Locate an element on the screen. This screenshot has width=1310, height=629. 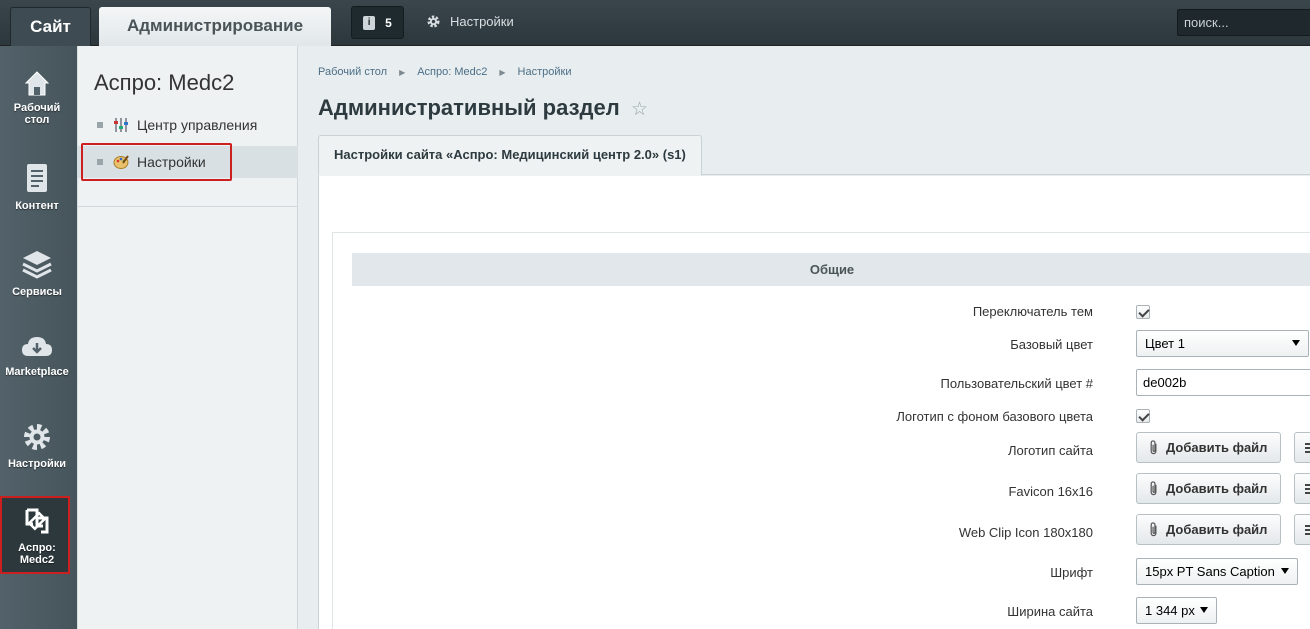
site-logo-add-file-button: Добавить файл is located at coordinates (1208, 447).